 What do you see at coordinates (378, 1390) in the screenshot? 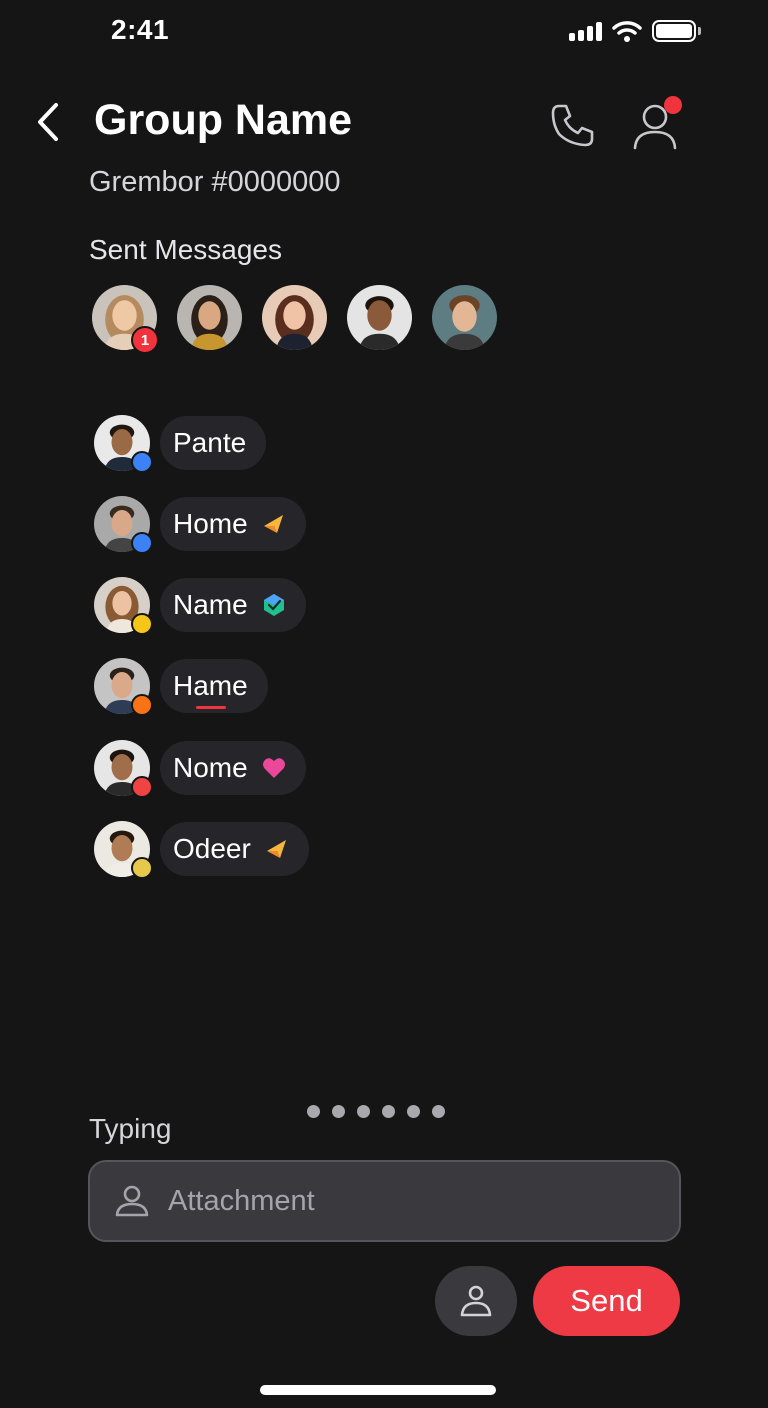
I see `home-indicator` at bounding box center [378, 1390].